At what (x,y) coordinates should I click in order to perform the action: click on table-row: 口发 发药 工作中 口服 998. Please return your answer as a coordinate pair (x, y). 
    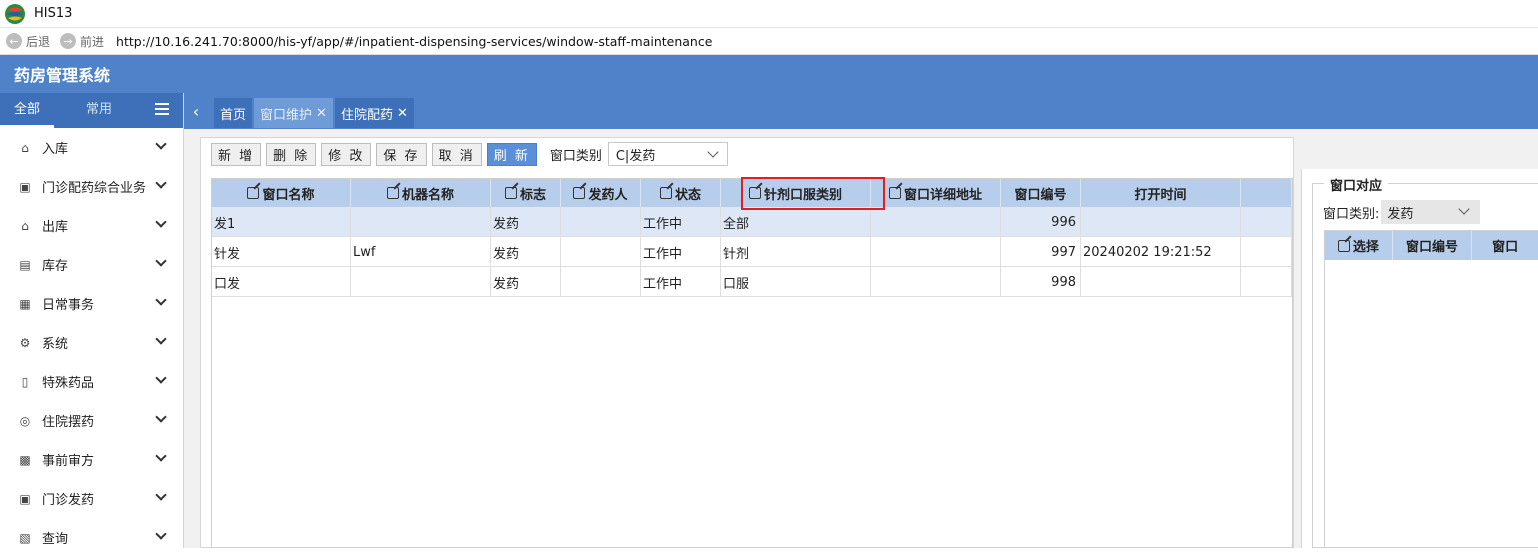
    Looking at the image, I should click on (752, 282).